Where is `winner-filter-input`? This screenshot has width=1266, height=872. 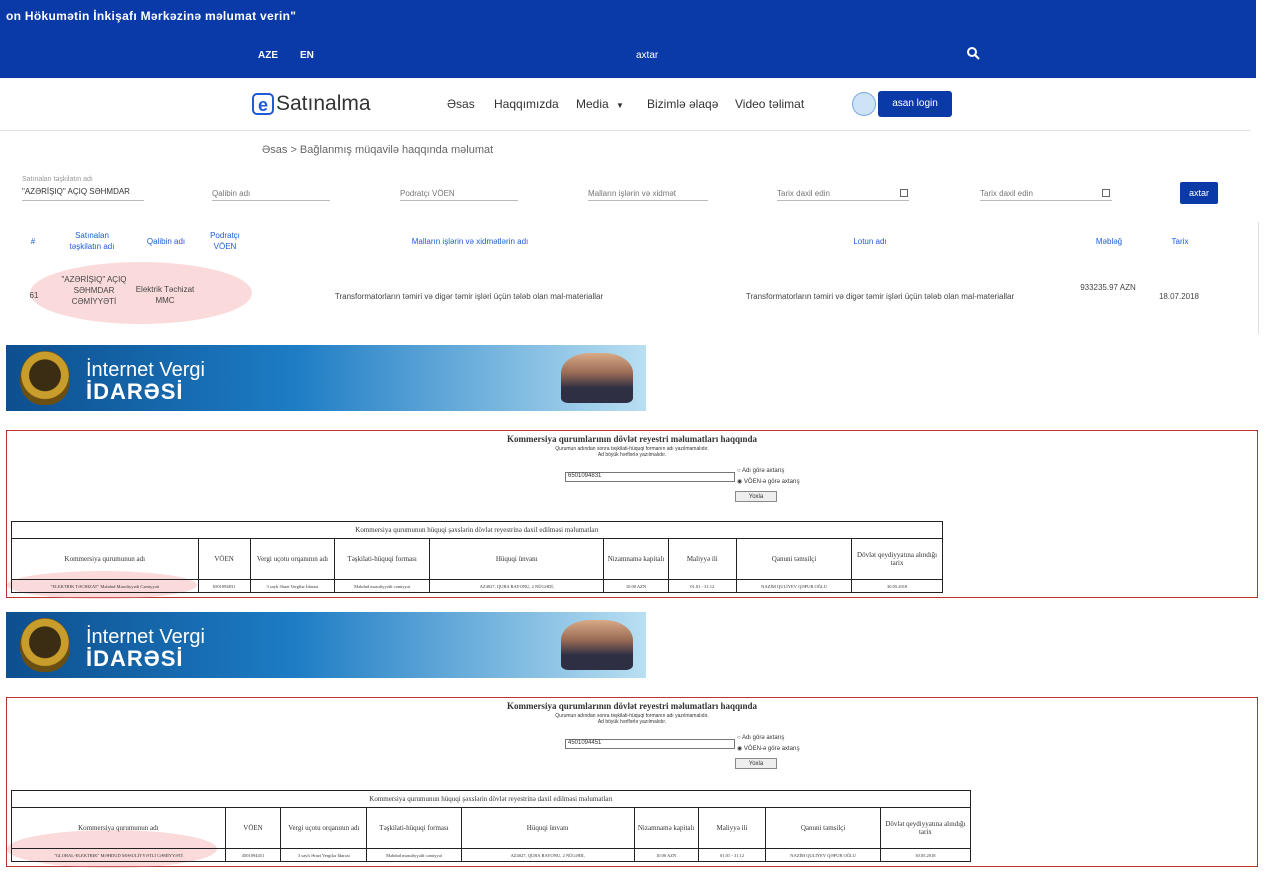
winner-filter-input is located at coordinates (271, 194).